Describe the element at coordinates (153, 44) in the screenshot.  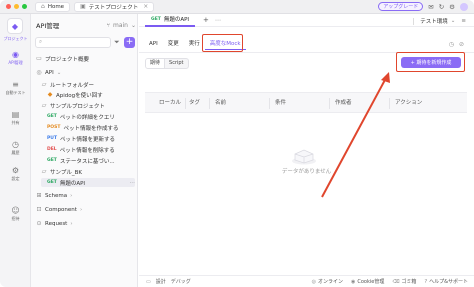
I see `tab-api: API` at that location.